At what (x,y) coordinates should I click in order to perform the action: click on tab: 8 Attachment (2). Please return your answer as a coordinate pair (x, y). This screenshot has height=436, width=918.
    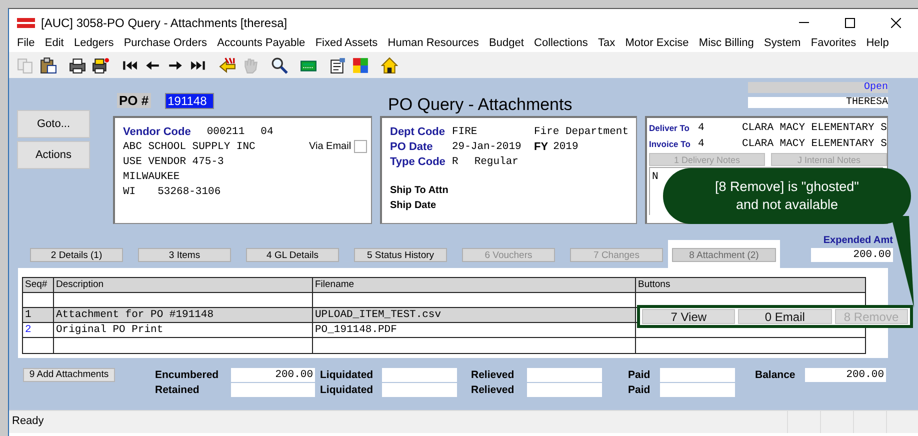
    Looking at the image, I should click on (724, 255).